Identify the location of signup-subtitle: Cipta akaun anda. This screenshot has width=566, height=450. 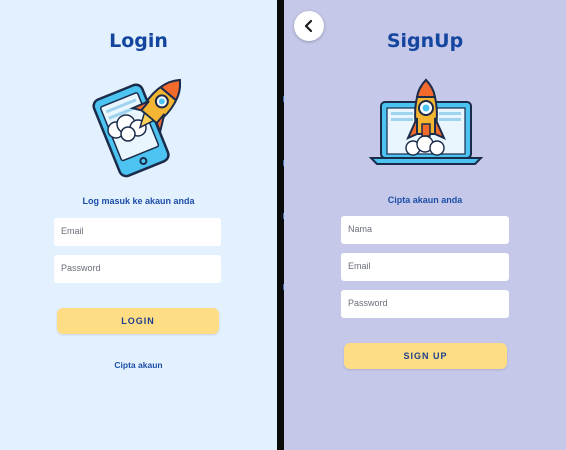
(425, 200).